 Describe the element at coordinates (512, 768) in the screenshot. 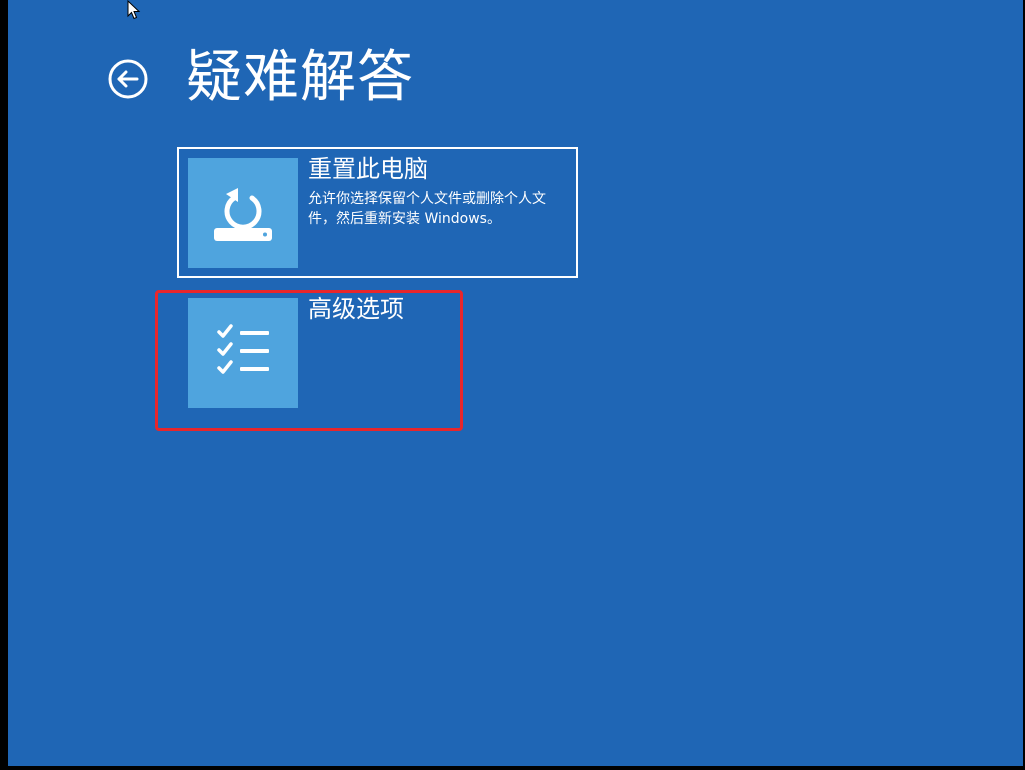

I see `screen-border-bottom` at that location.